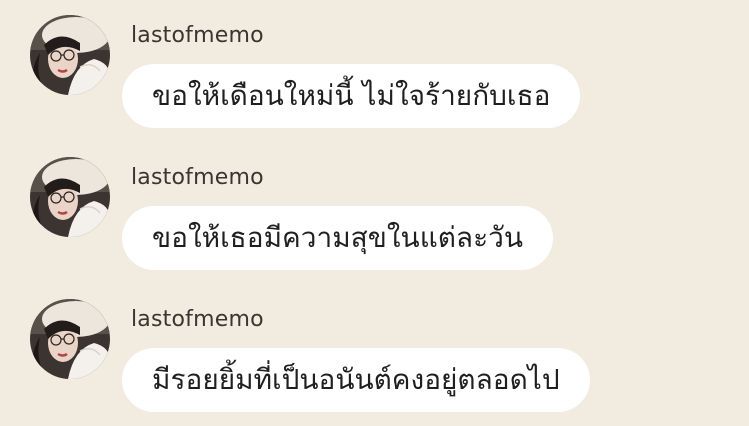 The width and height of the screenshot is (749, 426). Describe the element at coordinates (356, 380) in the screenshot. I see `message-bubble: มีรอยยิ้มที่เป็นอนันต์คงอยู่ตลอดไป` at that location.